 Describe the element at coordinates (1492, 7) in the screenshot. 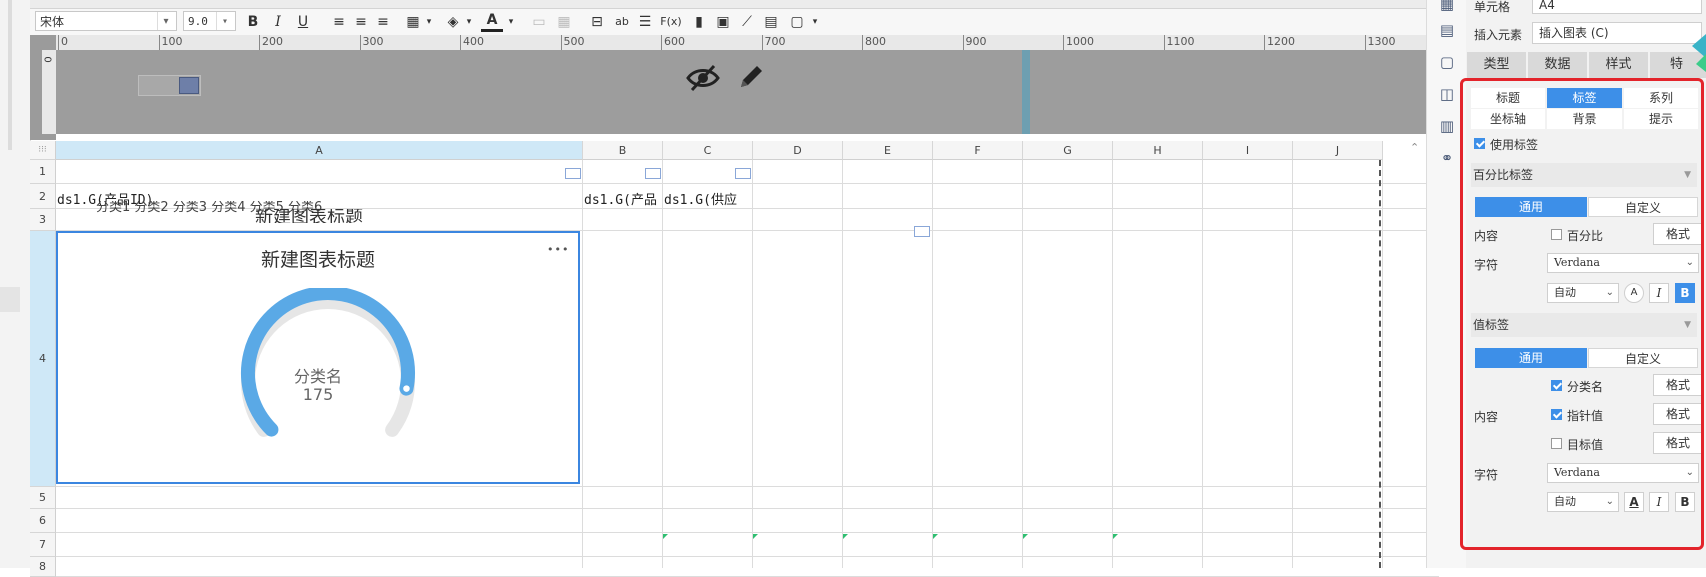

I see `cell-label: 单元格` at that location.